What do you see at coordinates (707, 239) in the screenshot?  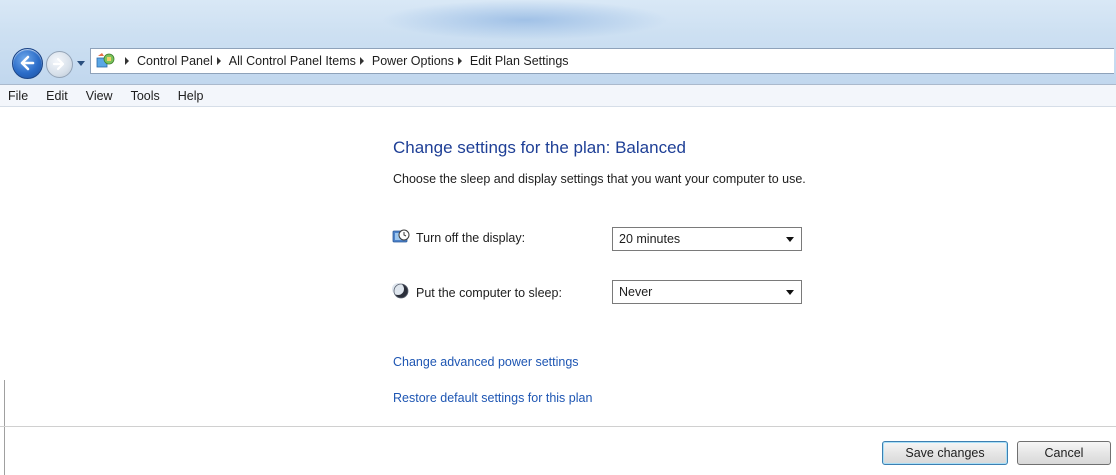 I see `display-timeout-select: 20 minutes` at bounding box center [707, 239].